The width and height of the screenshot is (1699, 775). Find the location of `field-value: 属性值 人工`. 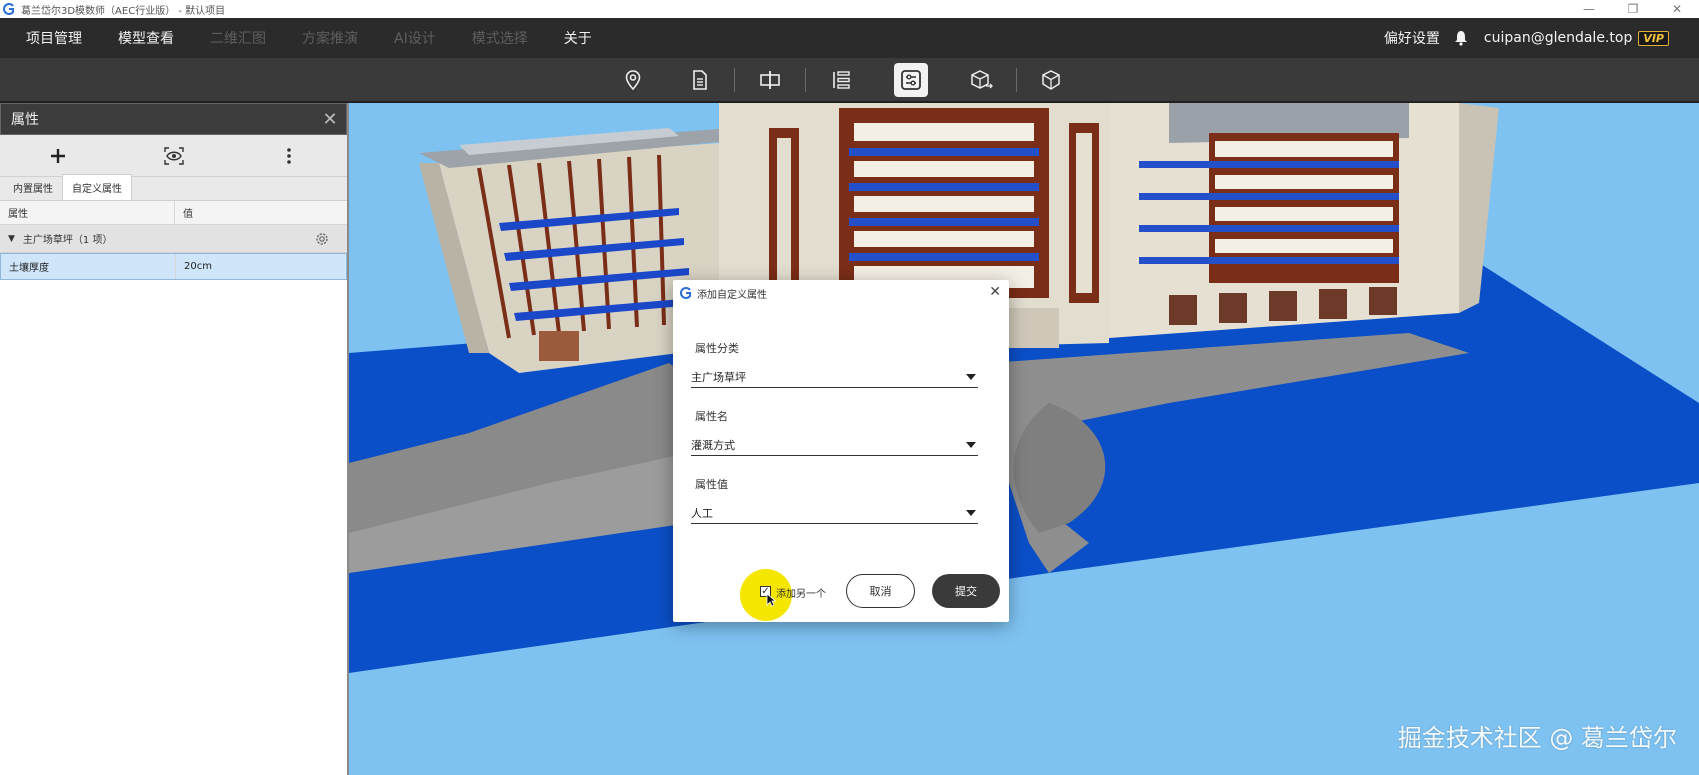

field-value: 属性值 人工 is located at coordinates (834, 500).